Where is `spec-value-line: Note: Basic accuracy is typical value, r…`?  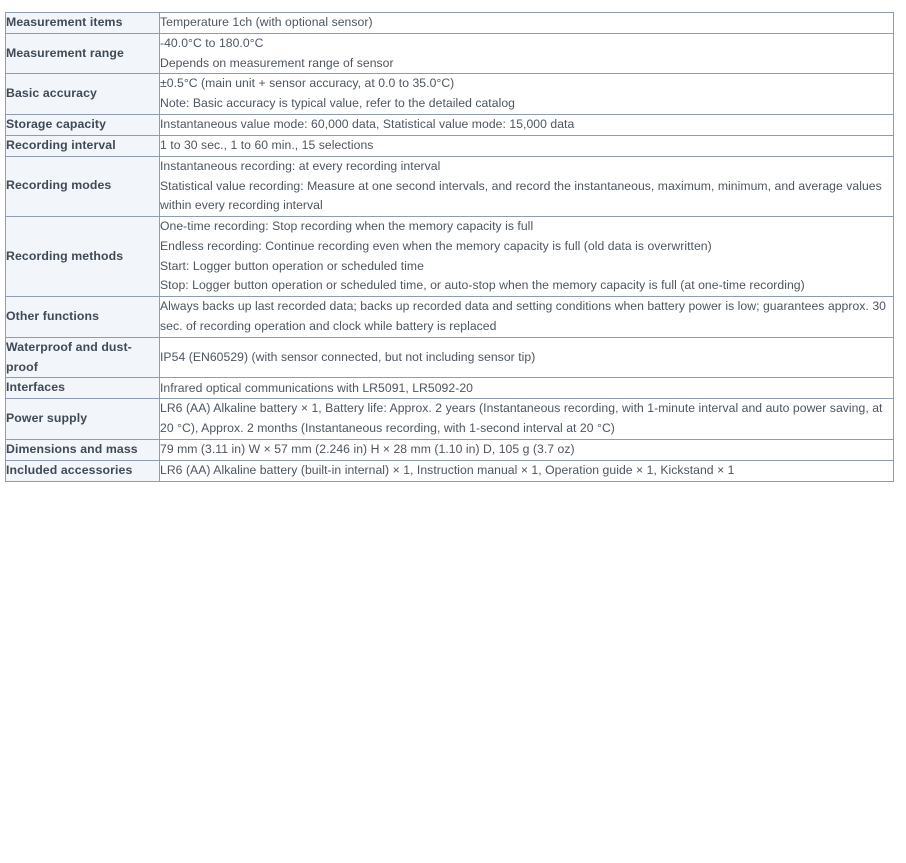
spec-value-line: Note: Basic accuracy is typical value, r… is located at coordinates (337, 103).